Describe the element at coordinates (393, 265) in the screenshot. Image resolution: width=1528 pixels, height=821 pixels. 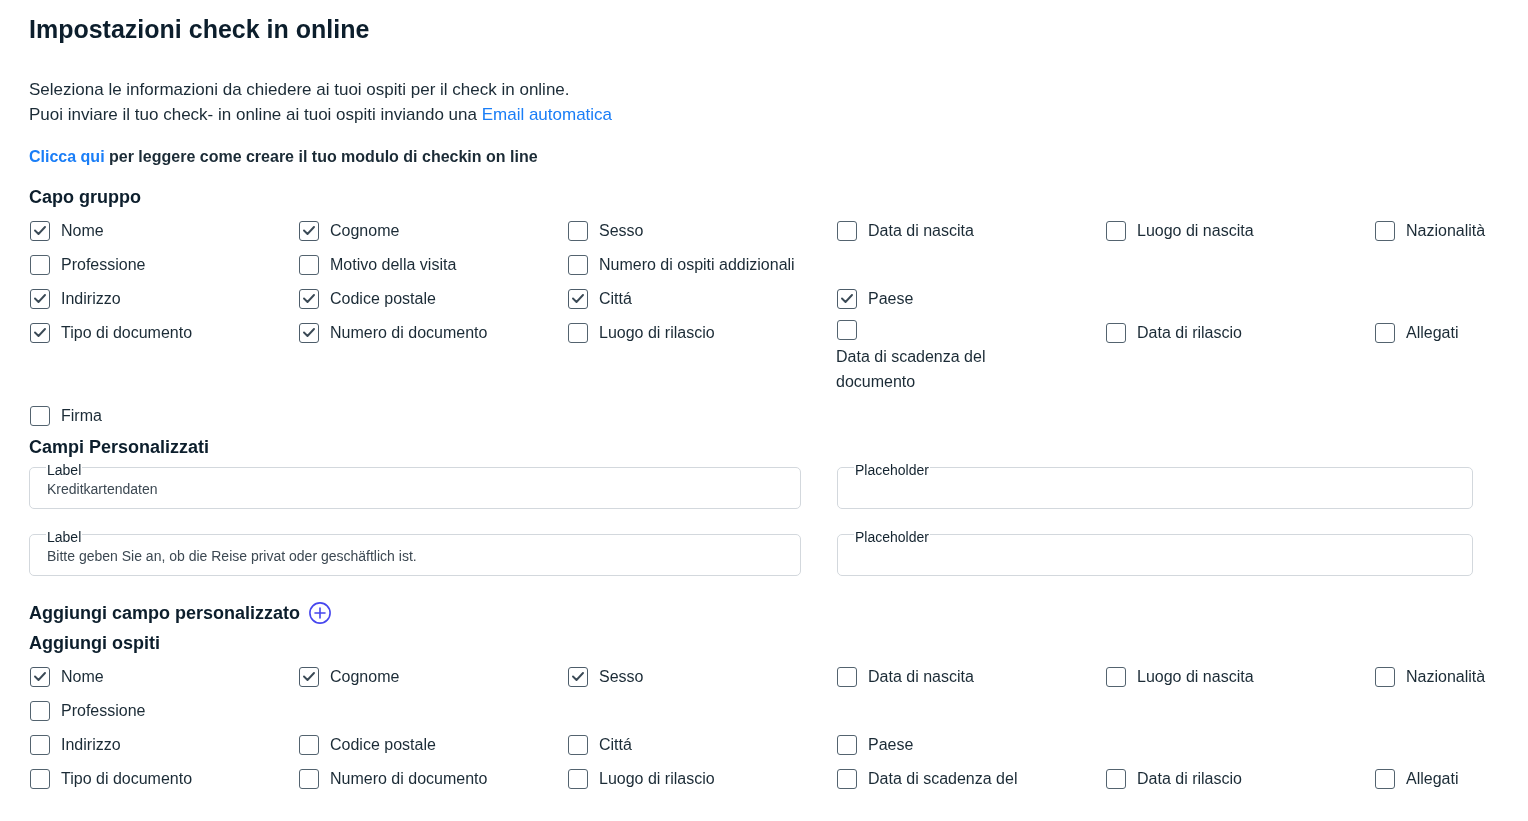
I see `option-label: Motivo della visita` at that location.